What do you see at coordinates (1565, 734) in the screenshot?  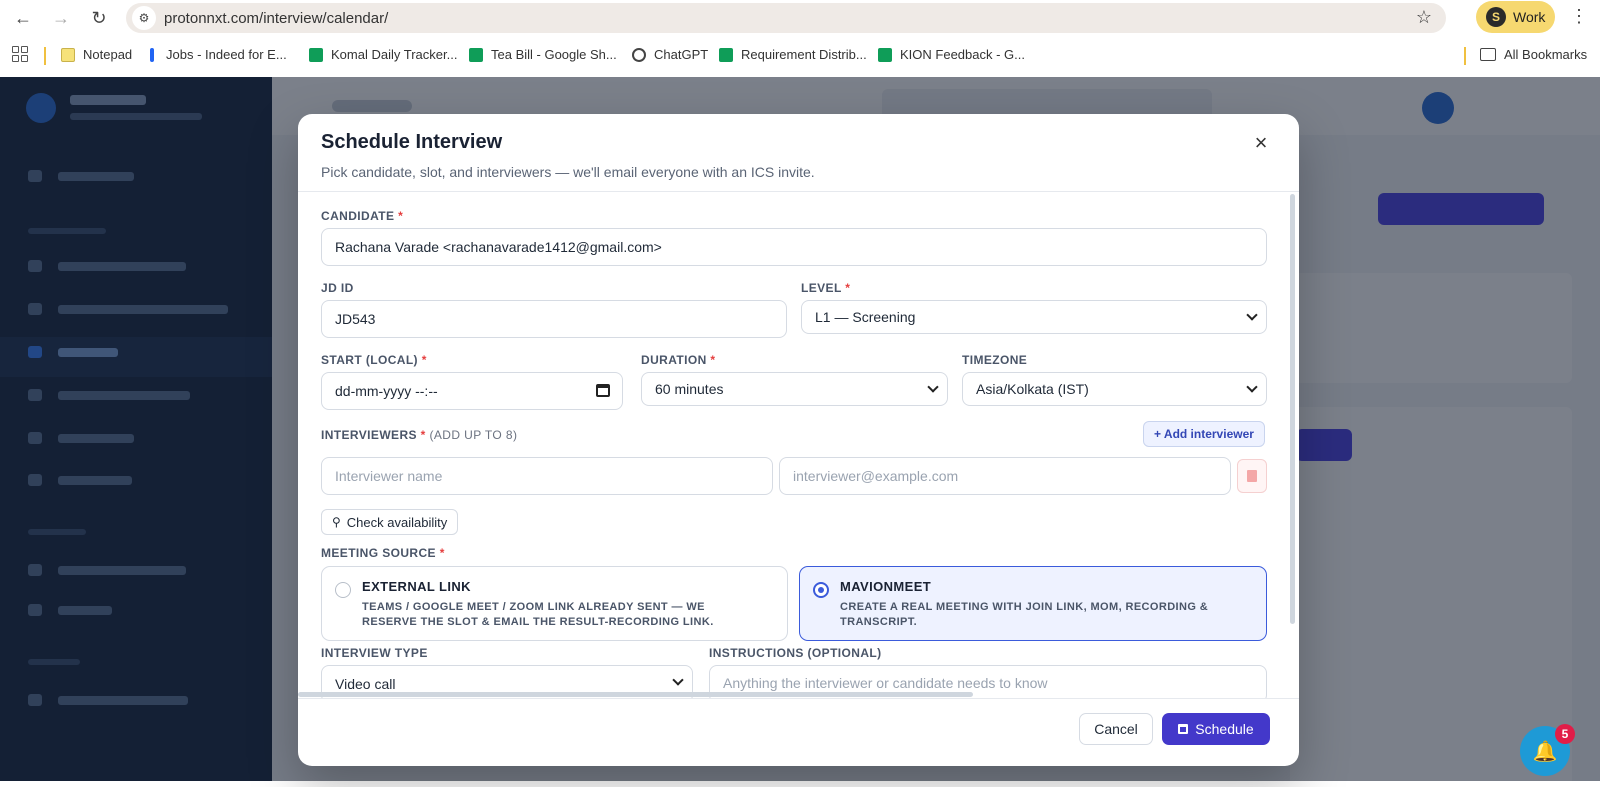 I see `notification-count-badge: 5` at bounding box center [1565, 734].